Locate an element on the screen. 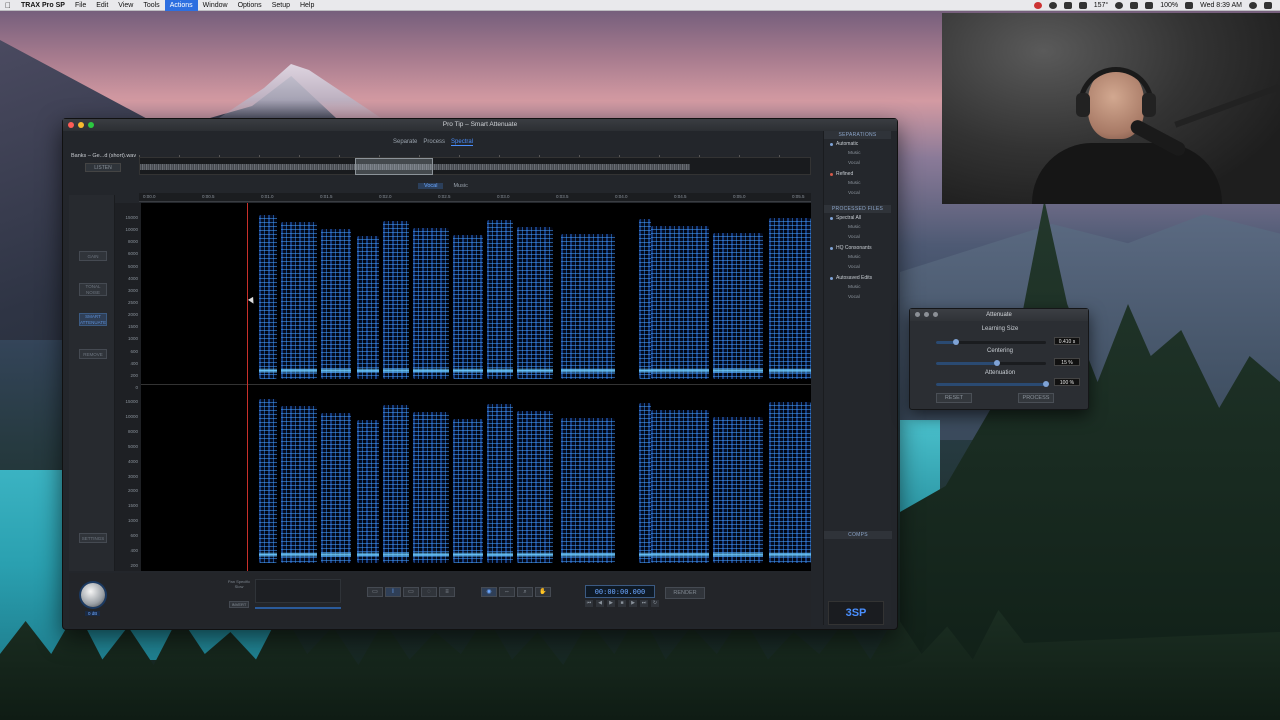  tab-music: Music is located at coordinates (460, 186).